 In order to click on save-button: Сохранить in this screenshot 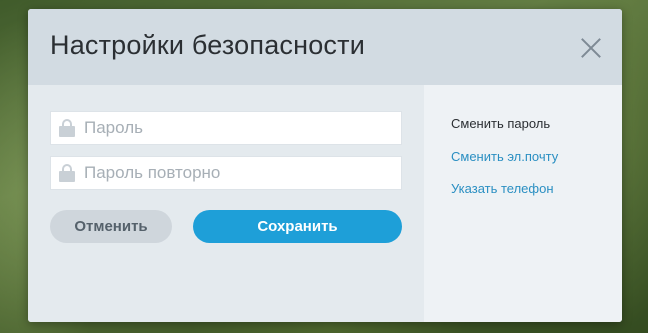, I will do `click(297, 226)`.